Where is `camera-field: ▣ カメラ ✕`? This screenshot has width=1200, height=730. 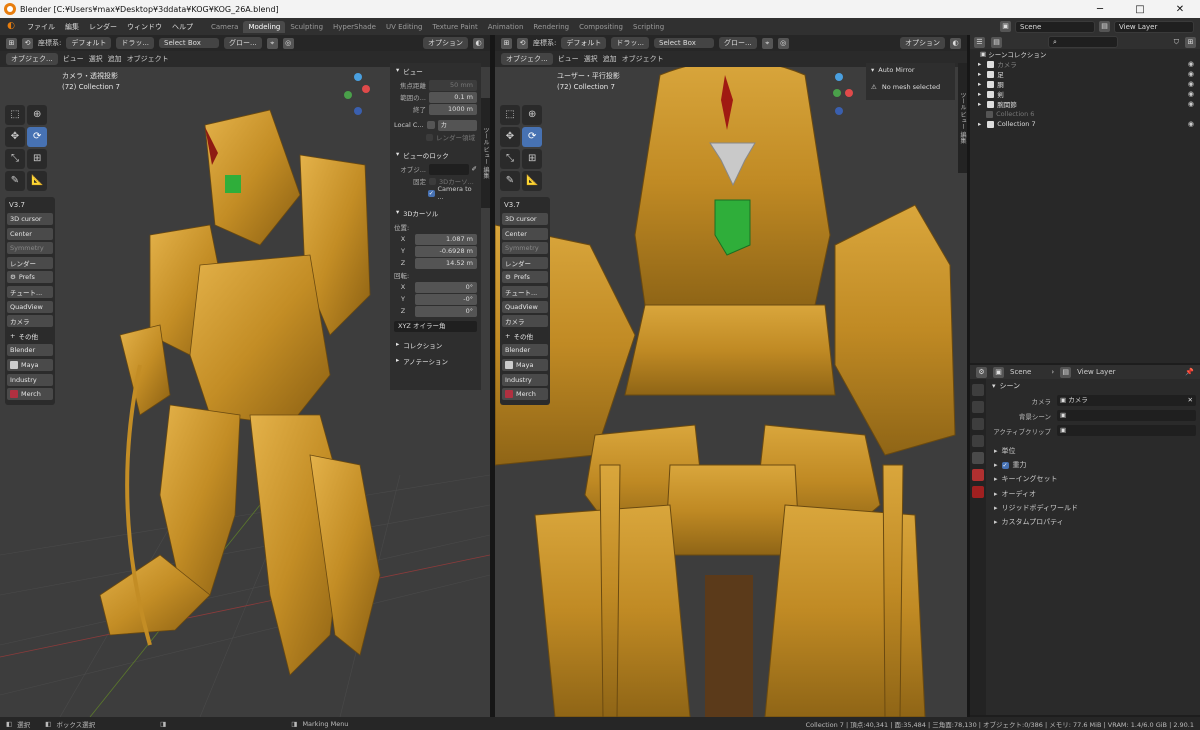
camera-field: ▣ カメラ ✕ is located at coordinates (1126, 400).